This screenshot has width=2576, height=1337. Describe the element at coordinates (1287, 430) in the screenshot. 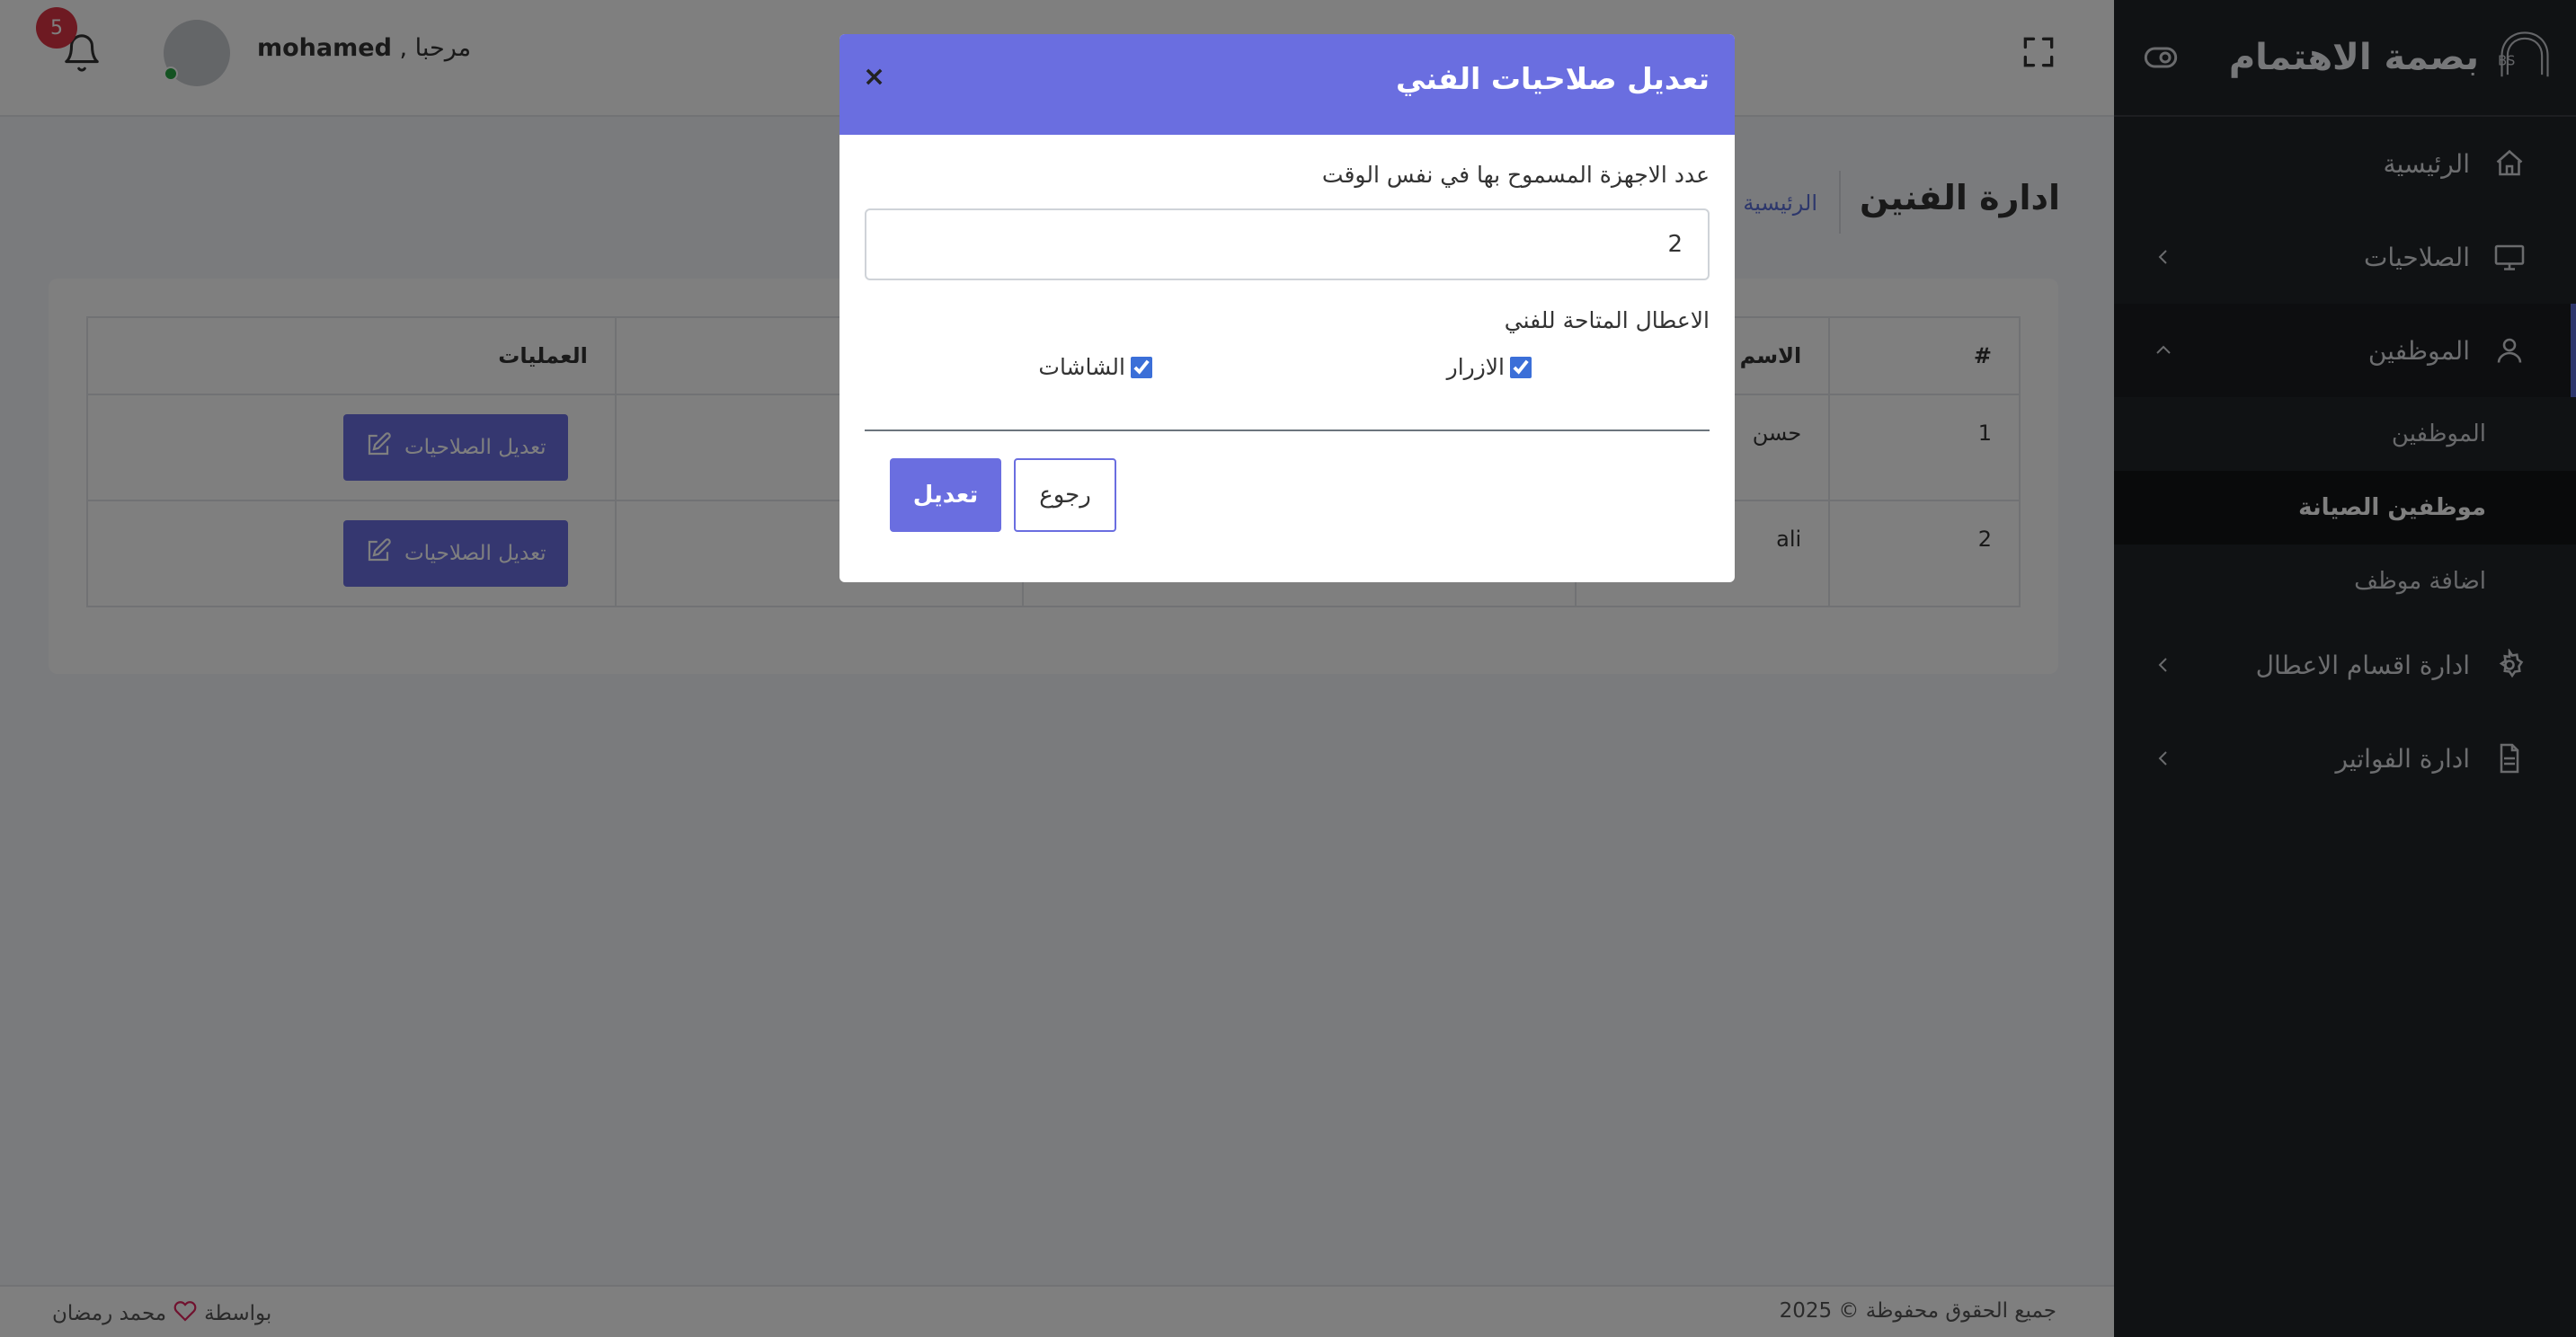

I see `modal-divider` at that location.